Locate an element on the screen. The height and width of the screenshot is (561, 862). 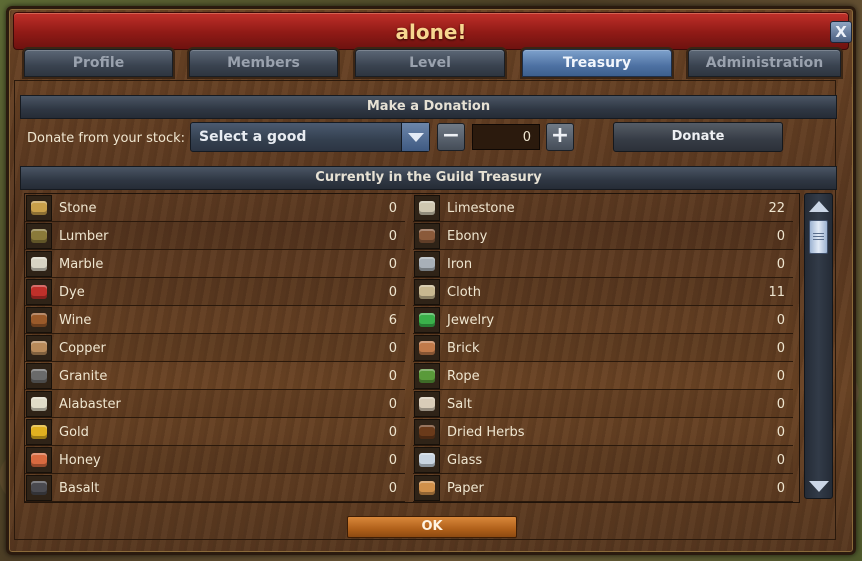
good-name: Gold is located at coordinates (74, 432).